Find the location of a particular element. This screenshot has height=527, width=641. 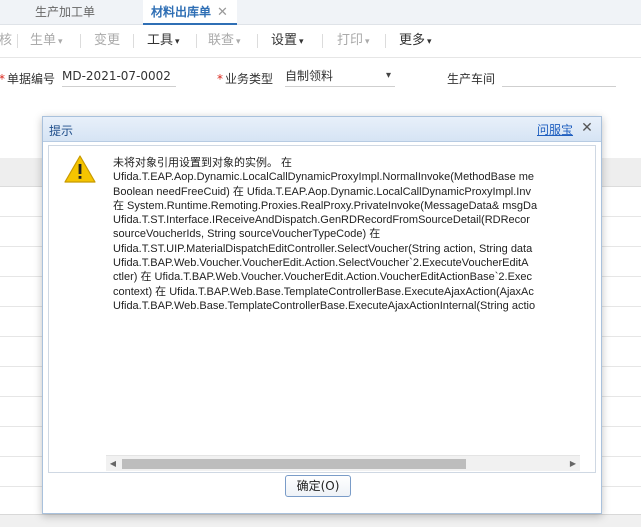

biz-type-label: * 业务类型 is located at coordinates (245, 78).